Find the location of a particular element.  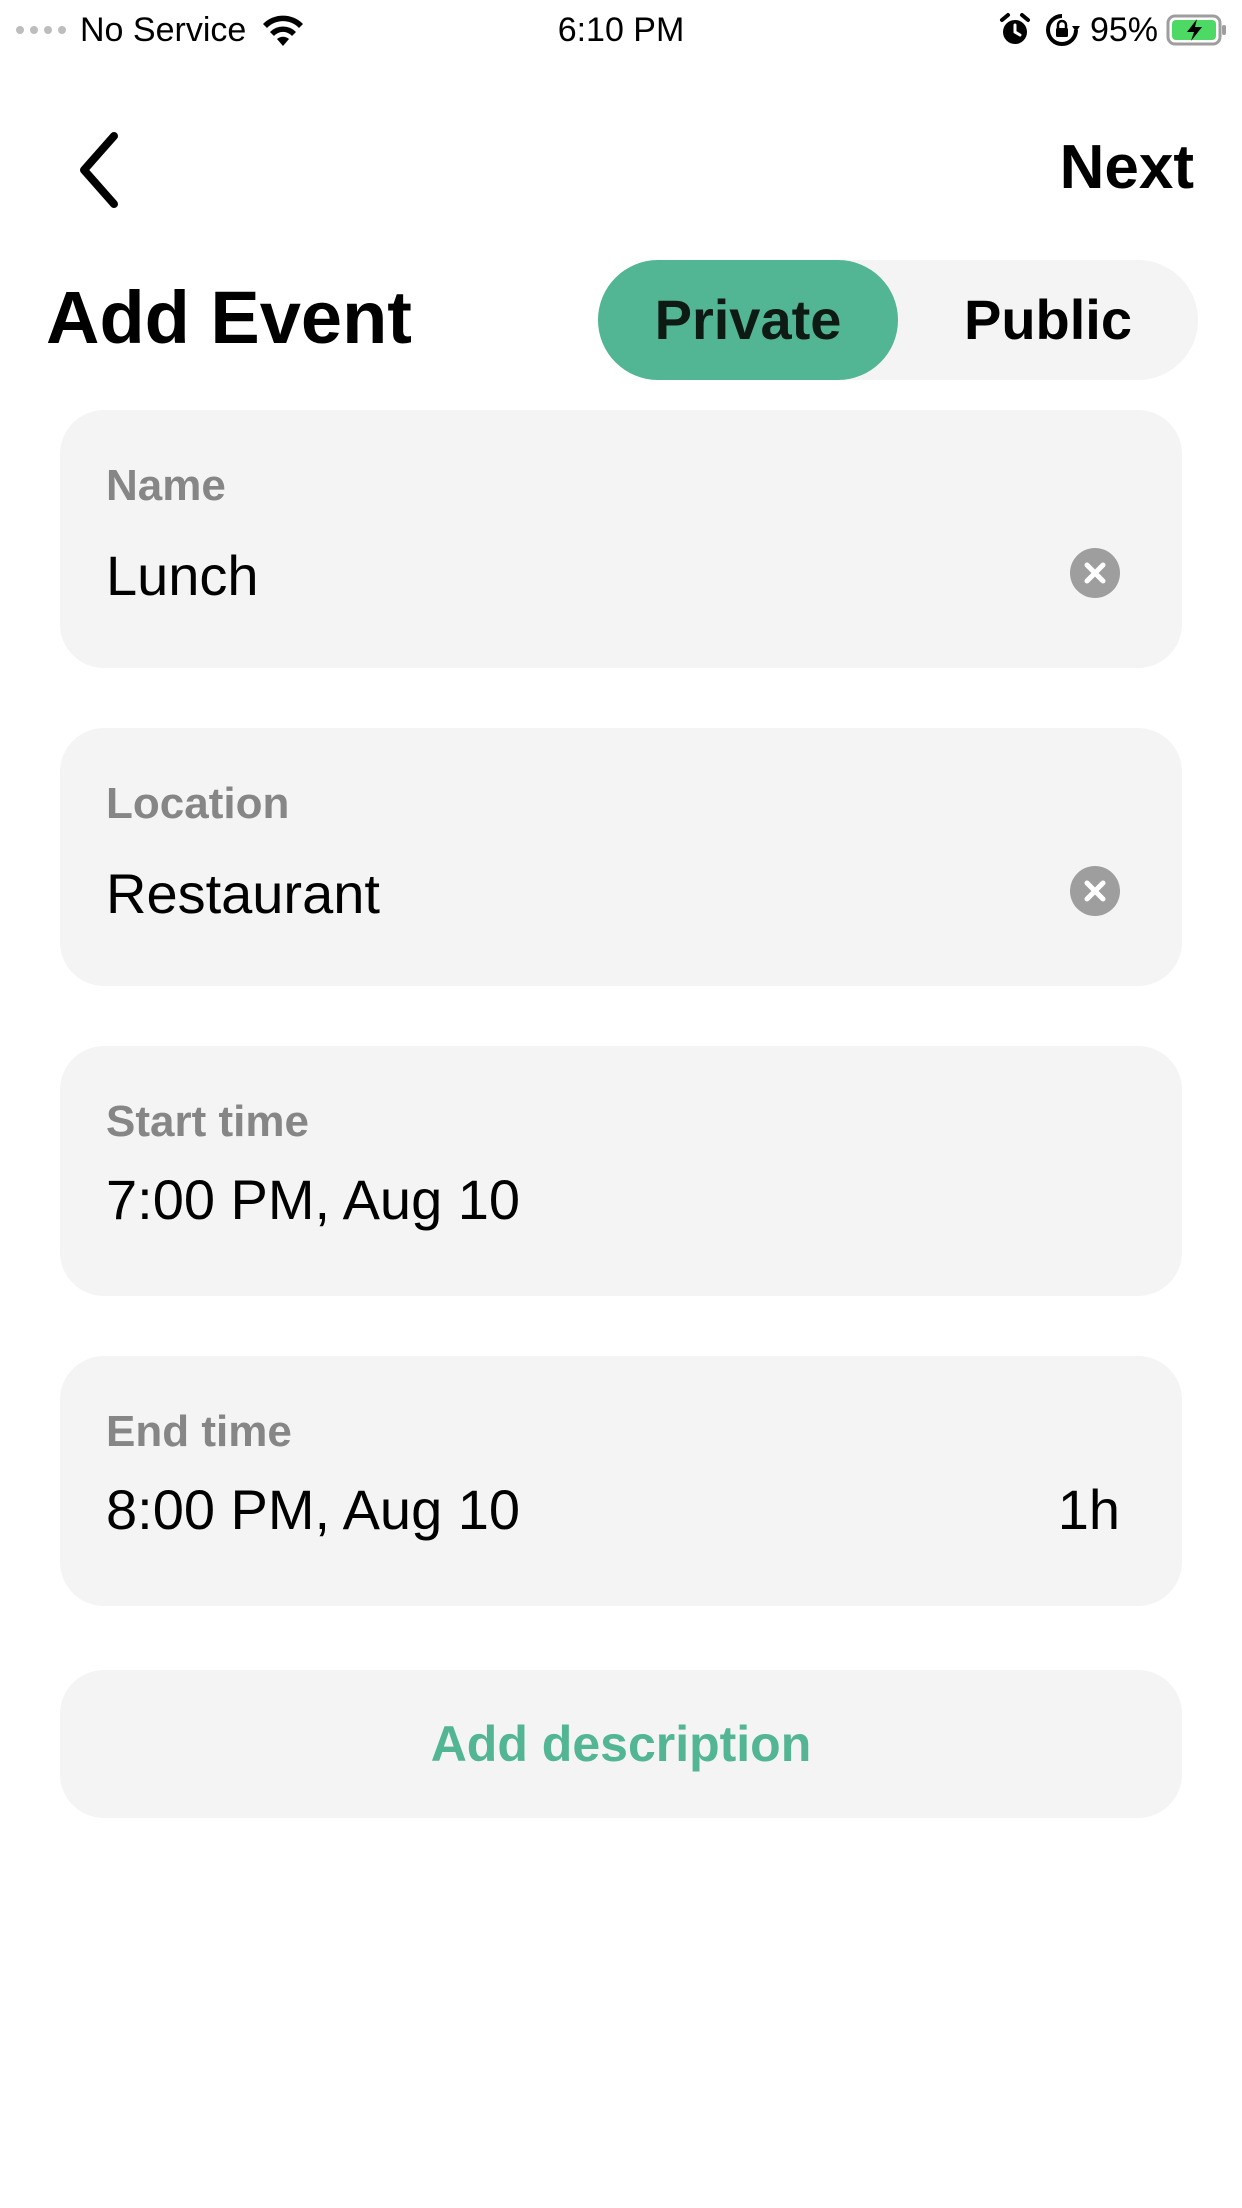

chevron-left-icon is located at coordinates (99, 170).